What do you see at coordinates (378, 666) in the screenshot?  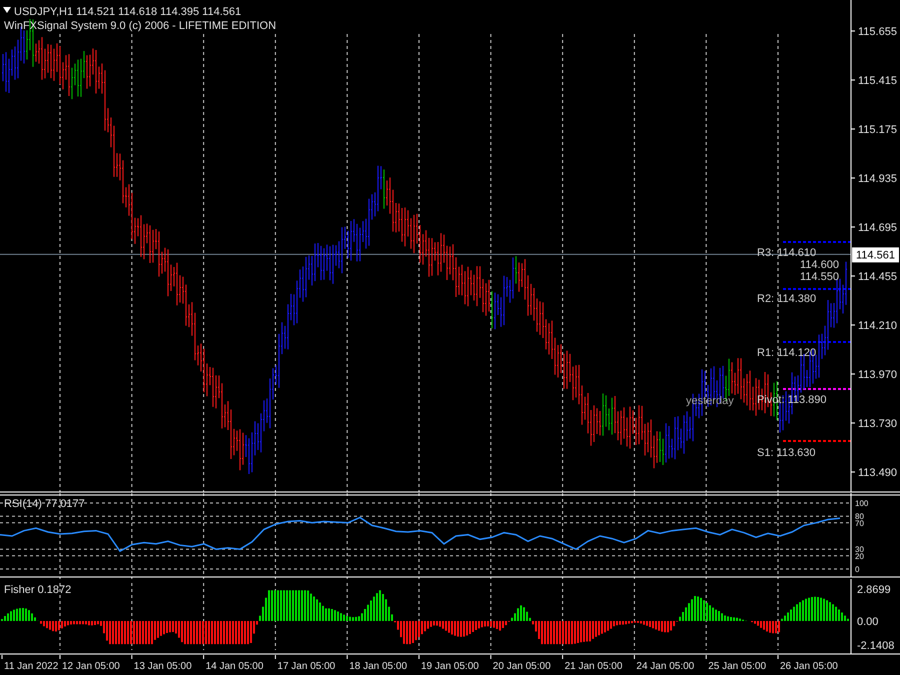 I see `time-label: 18 Jan 05:00` at bounding box center [378, 666].